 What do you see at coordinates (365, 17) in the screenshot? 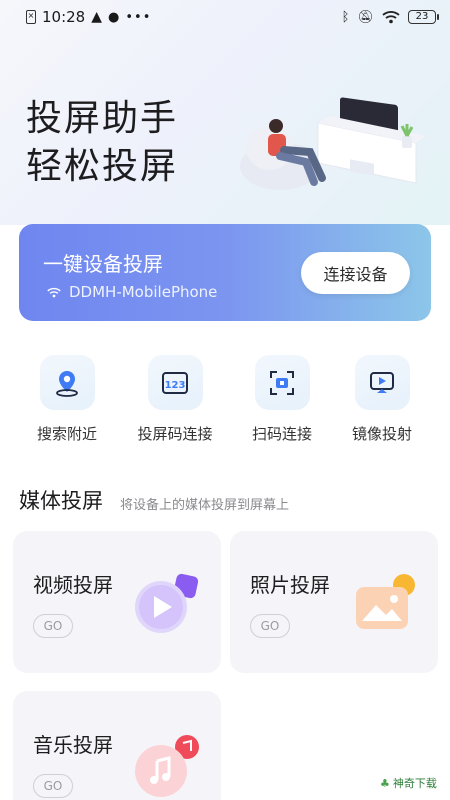
I see `mute-icon: 🔕︎` at bounding box center [365, 17].